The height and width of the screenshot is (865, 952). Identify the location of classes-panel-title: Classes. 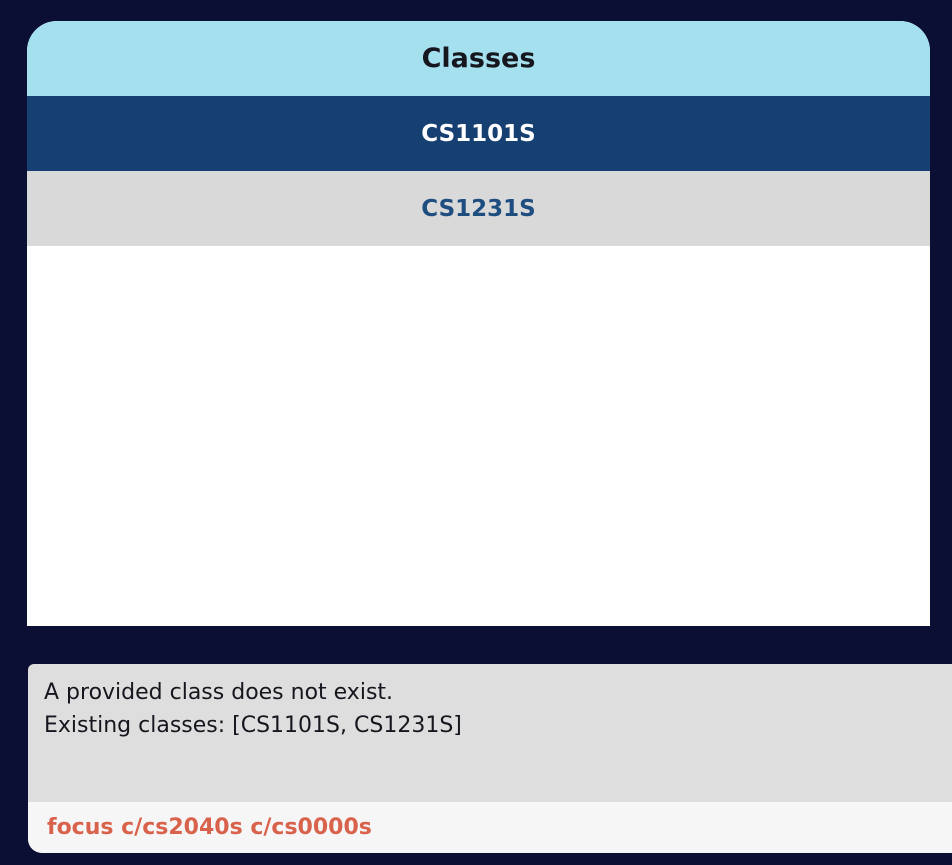
(478, 58).